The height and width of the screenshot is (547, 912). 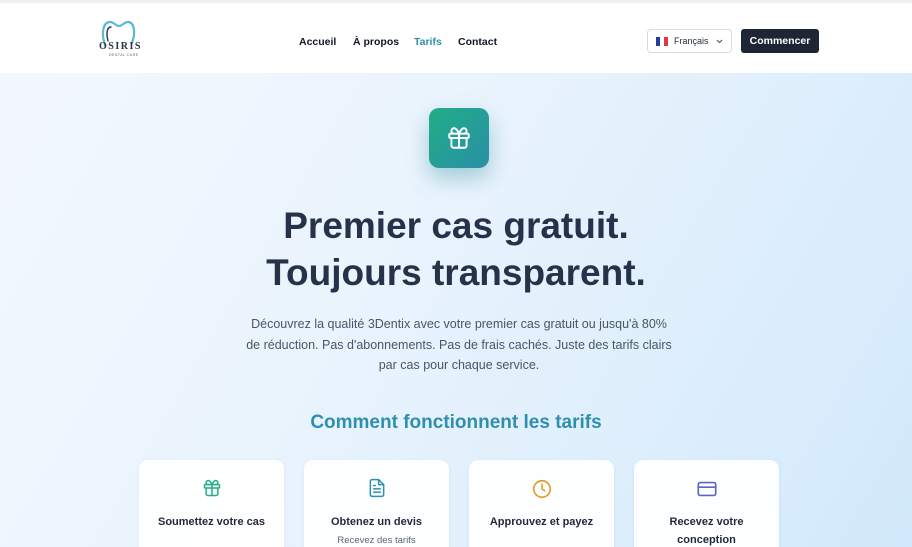 What do you see at coordinates (376, 522) in the screenshot?
I see `step-title: Obtenez un devis` at bounding box center [376, 522].